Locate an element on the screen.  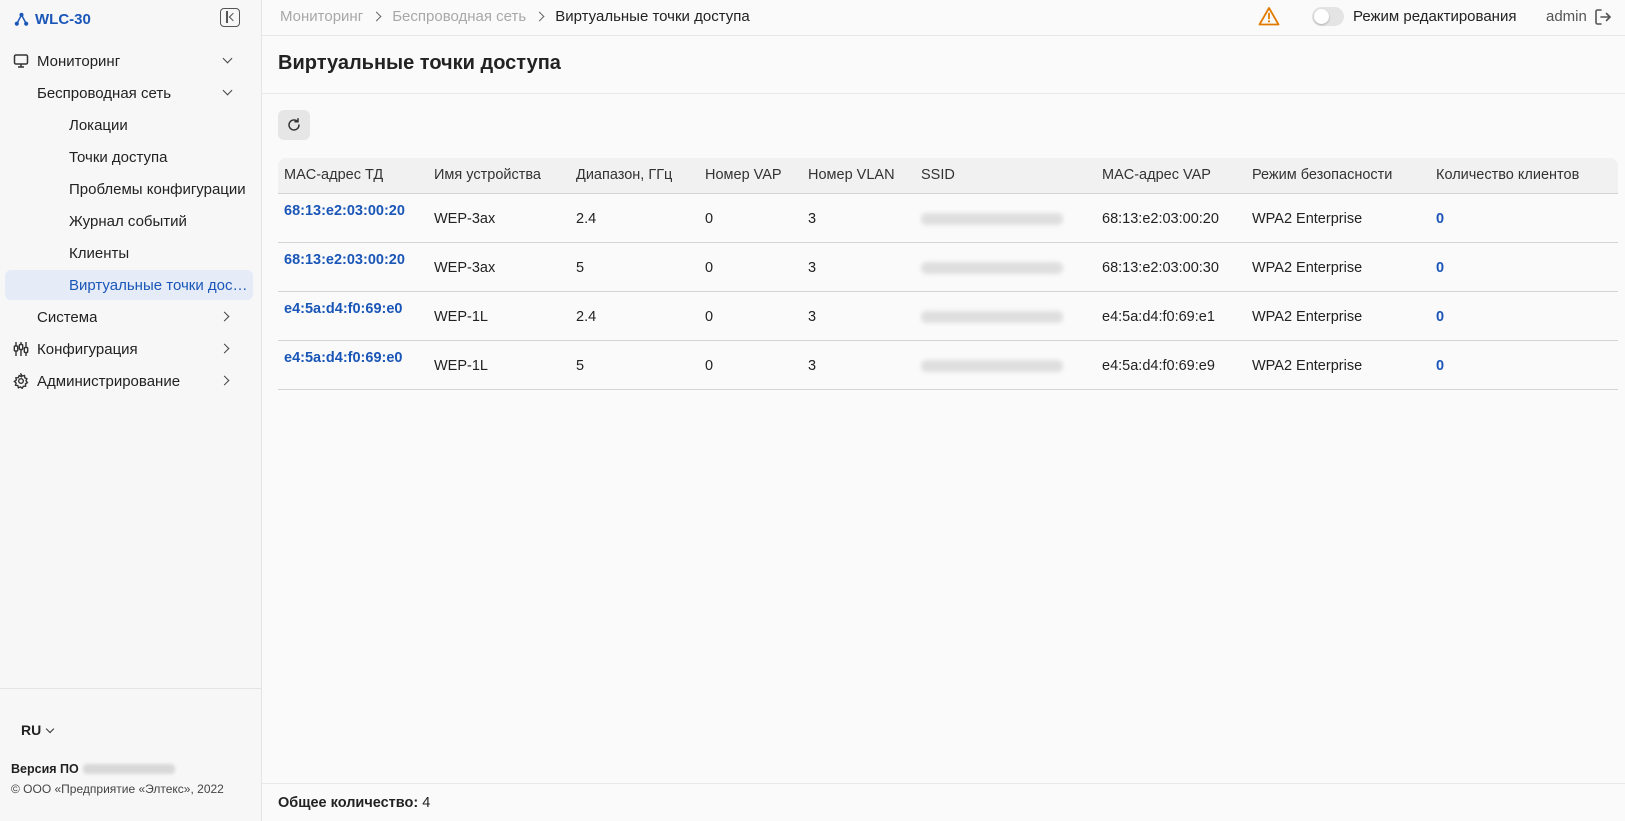
column-header: Количество клиентов is located at coordinates (1507, 175).